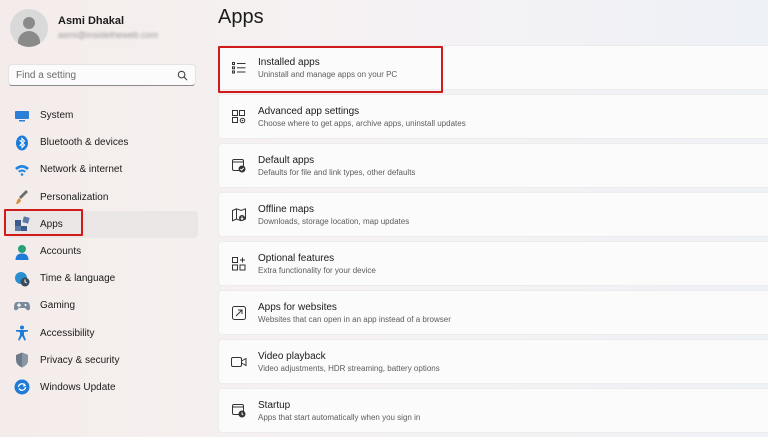 This screenshot has height=437, width=768. I want to click on page-title: Apps, so click(241, 17).